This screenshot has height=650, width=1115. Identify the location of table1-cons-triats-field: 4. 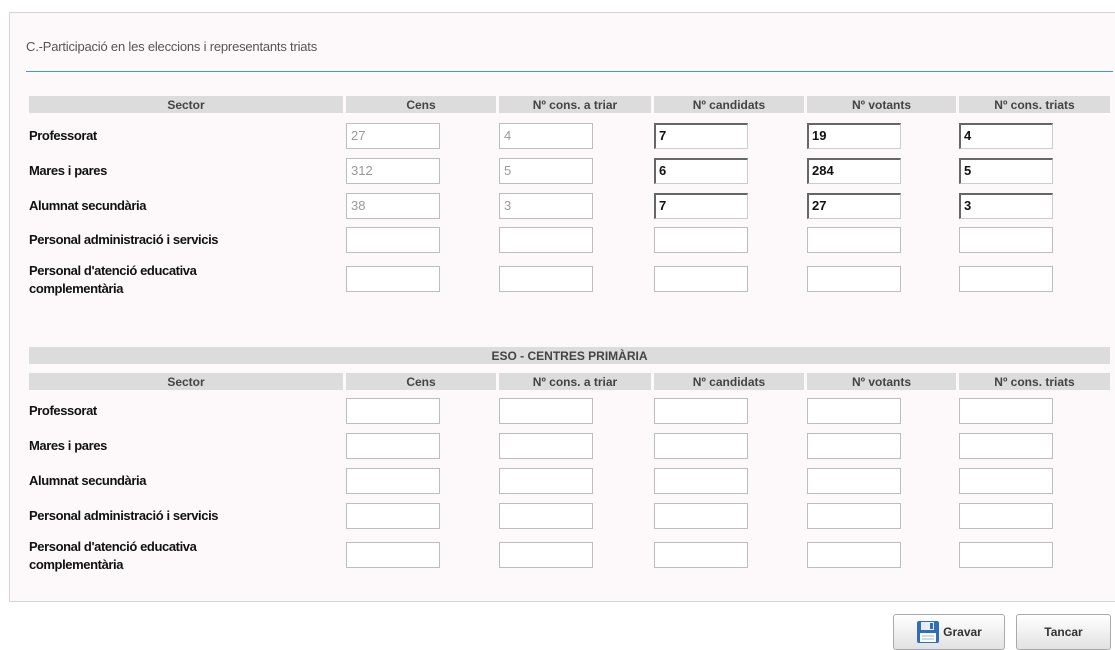
(1006, 136).